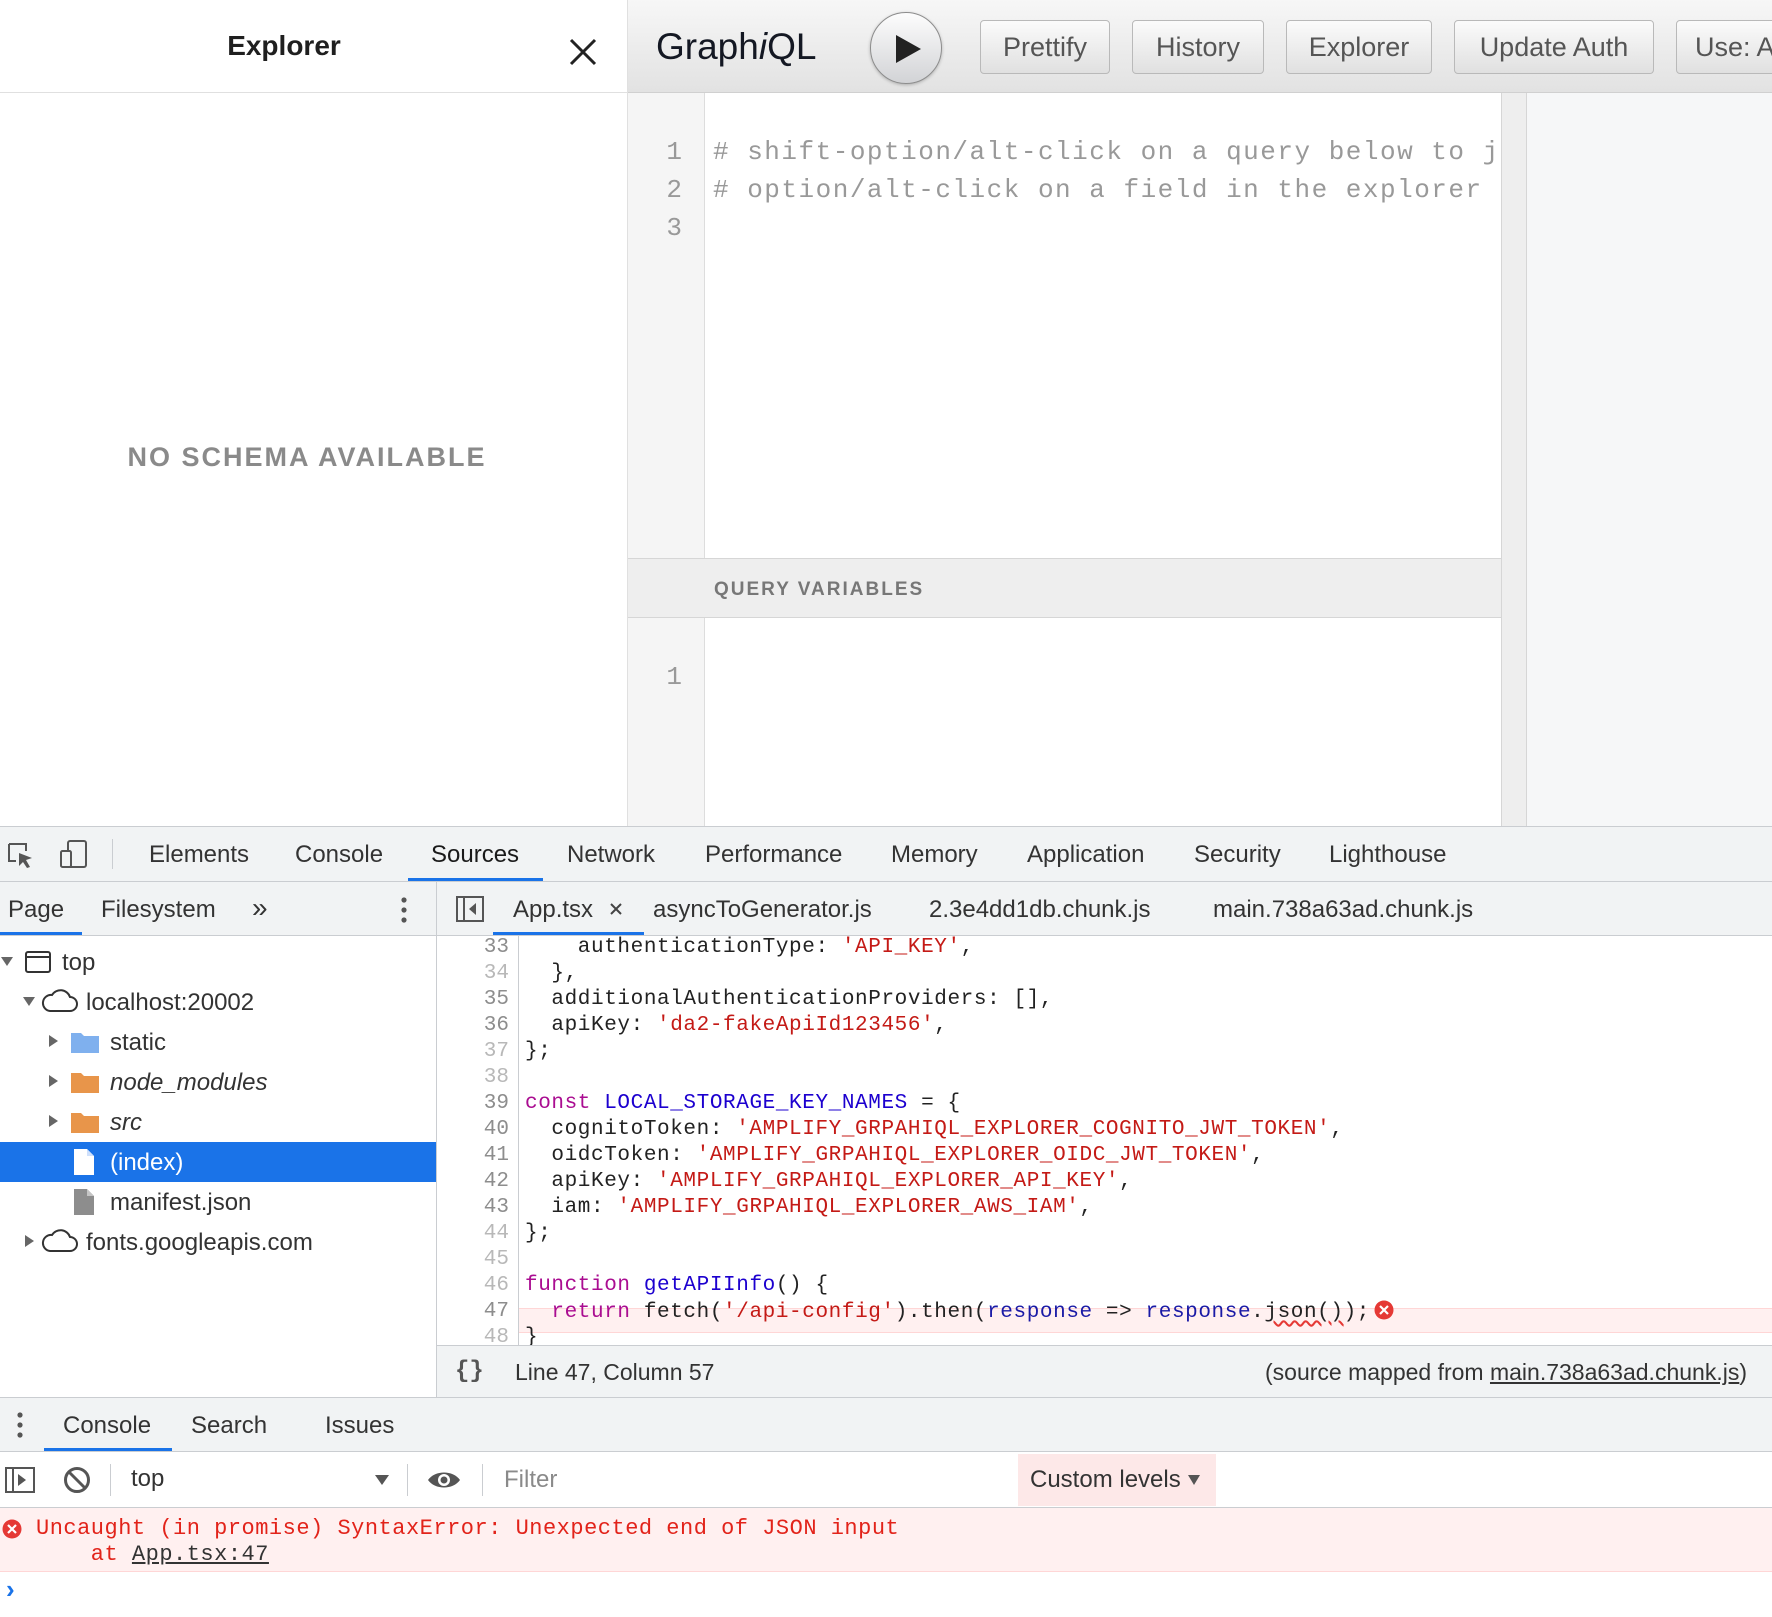 The width and height of the screenshot is (1772, 1617). I want to click on tab-page: Page, so click(36, 910).